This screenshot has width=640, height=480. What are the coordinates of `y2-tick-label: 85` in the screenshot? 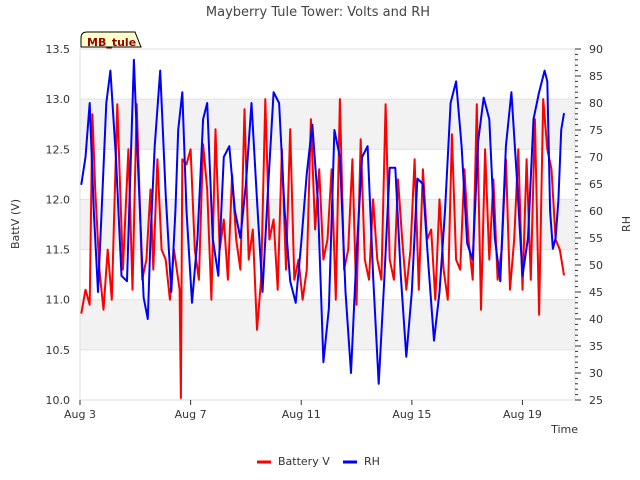 It's located at (596, 76).